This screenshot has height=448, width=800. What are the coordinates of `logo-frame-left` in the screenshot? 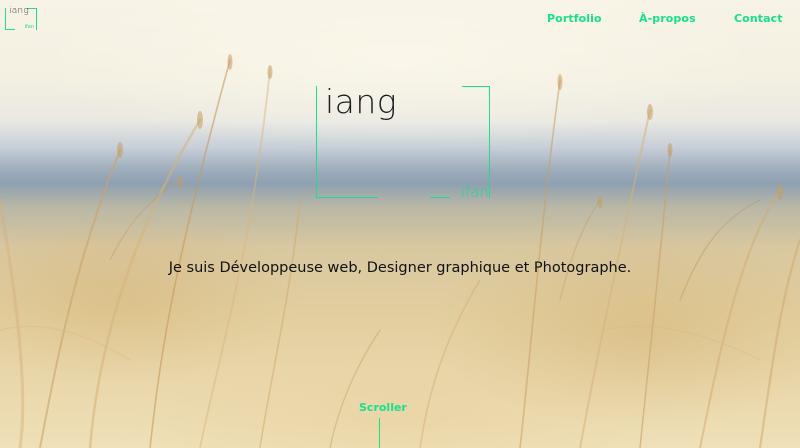 It's located at (5, 19).